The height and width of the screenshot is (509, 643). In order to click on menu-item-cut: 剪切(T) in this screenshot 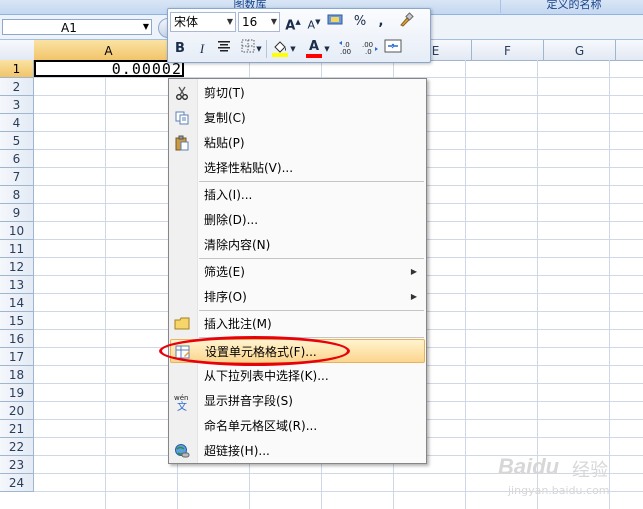, I will do `click(297, 93)`.